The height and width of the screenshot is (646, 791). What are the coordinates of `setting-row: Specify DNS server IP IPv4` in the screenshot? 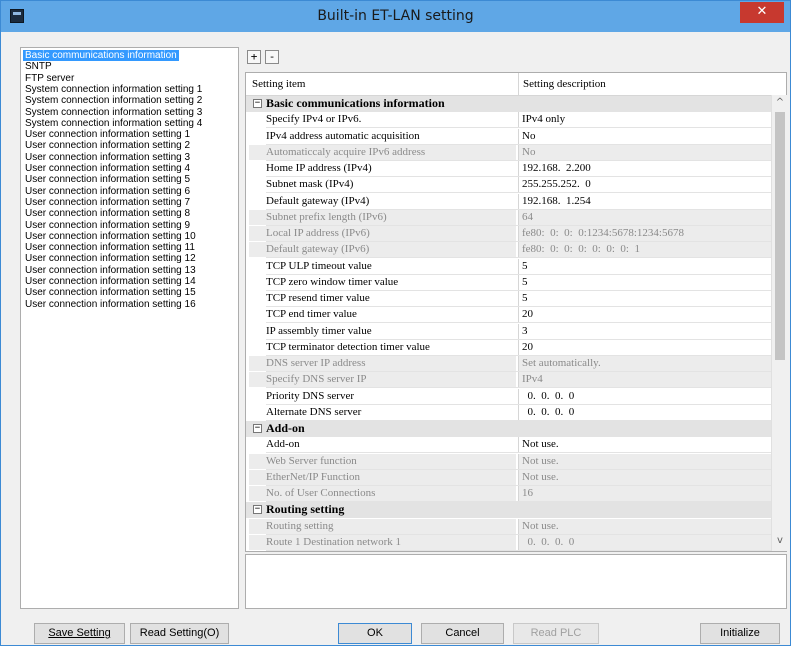 It's located at (508, 380).